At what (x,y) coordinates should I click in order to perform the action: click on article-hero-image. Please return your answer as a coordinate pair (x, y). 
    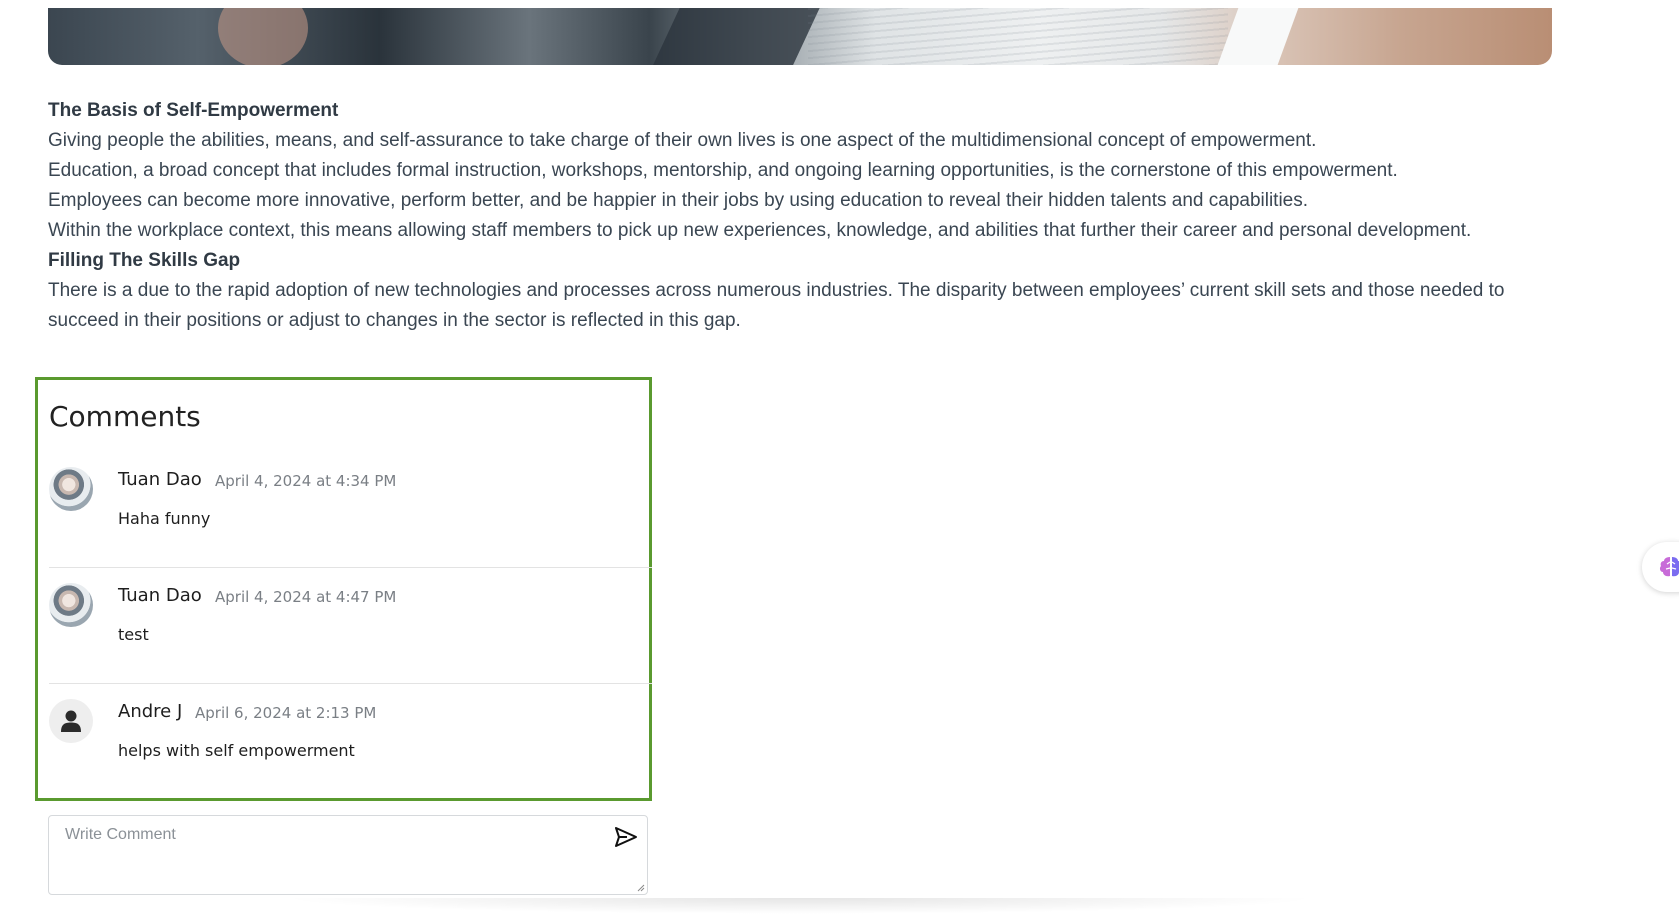
    Looking at the image, I should click on (800, 36).